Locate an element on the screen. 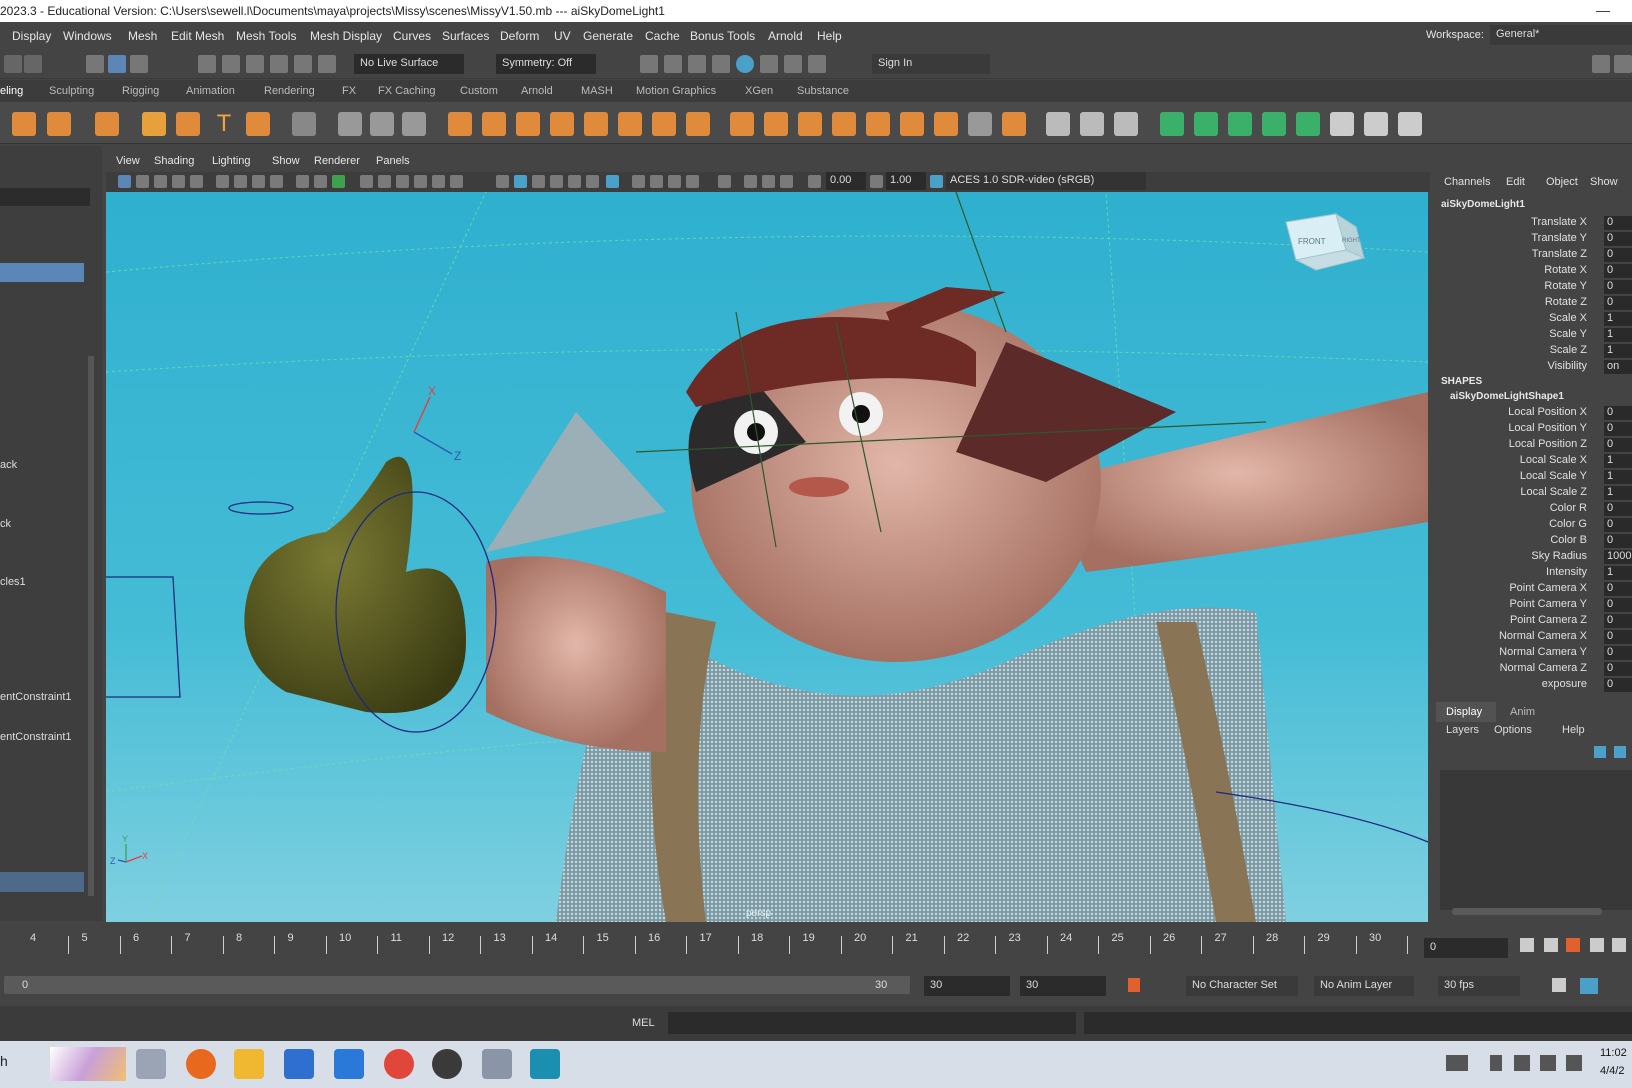 The image size is (1632, 1088). xray-icon is located at coordinates (420, 181).